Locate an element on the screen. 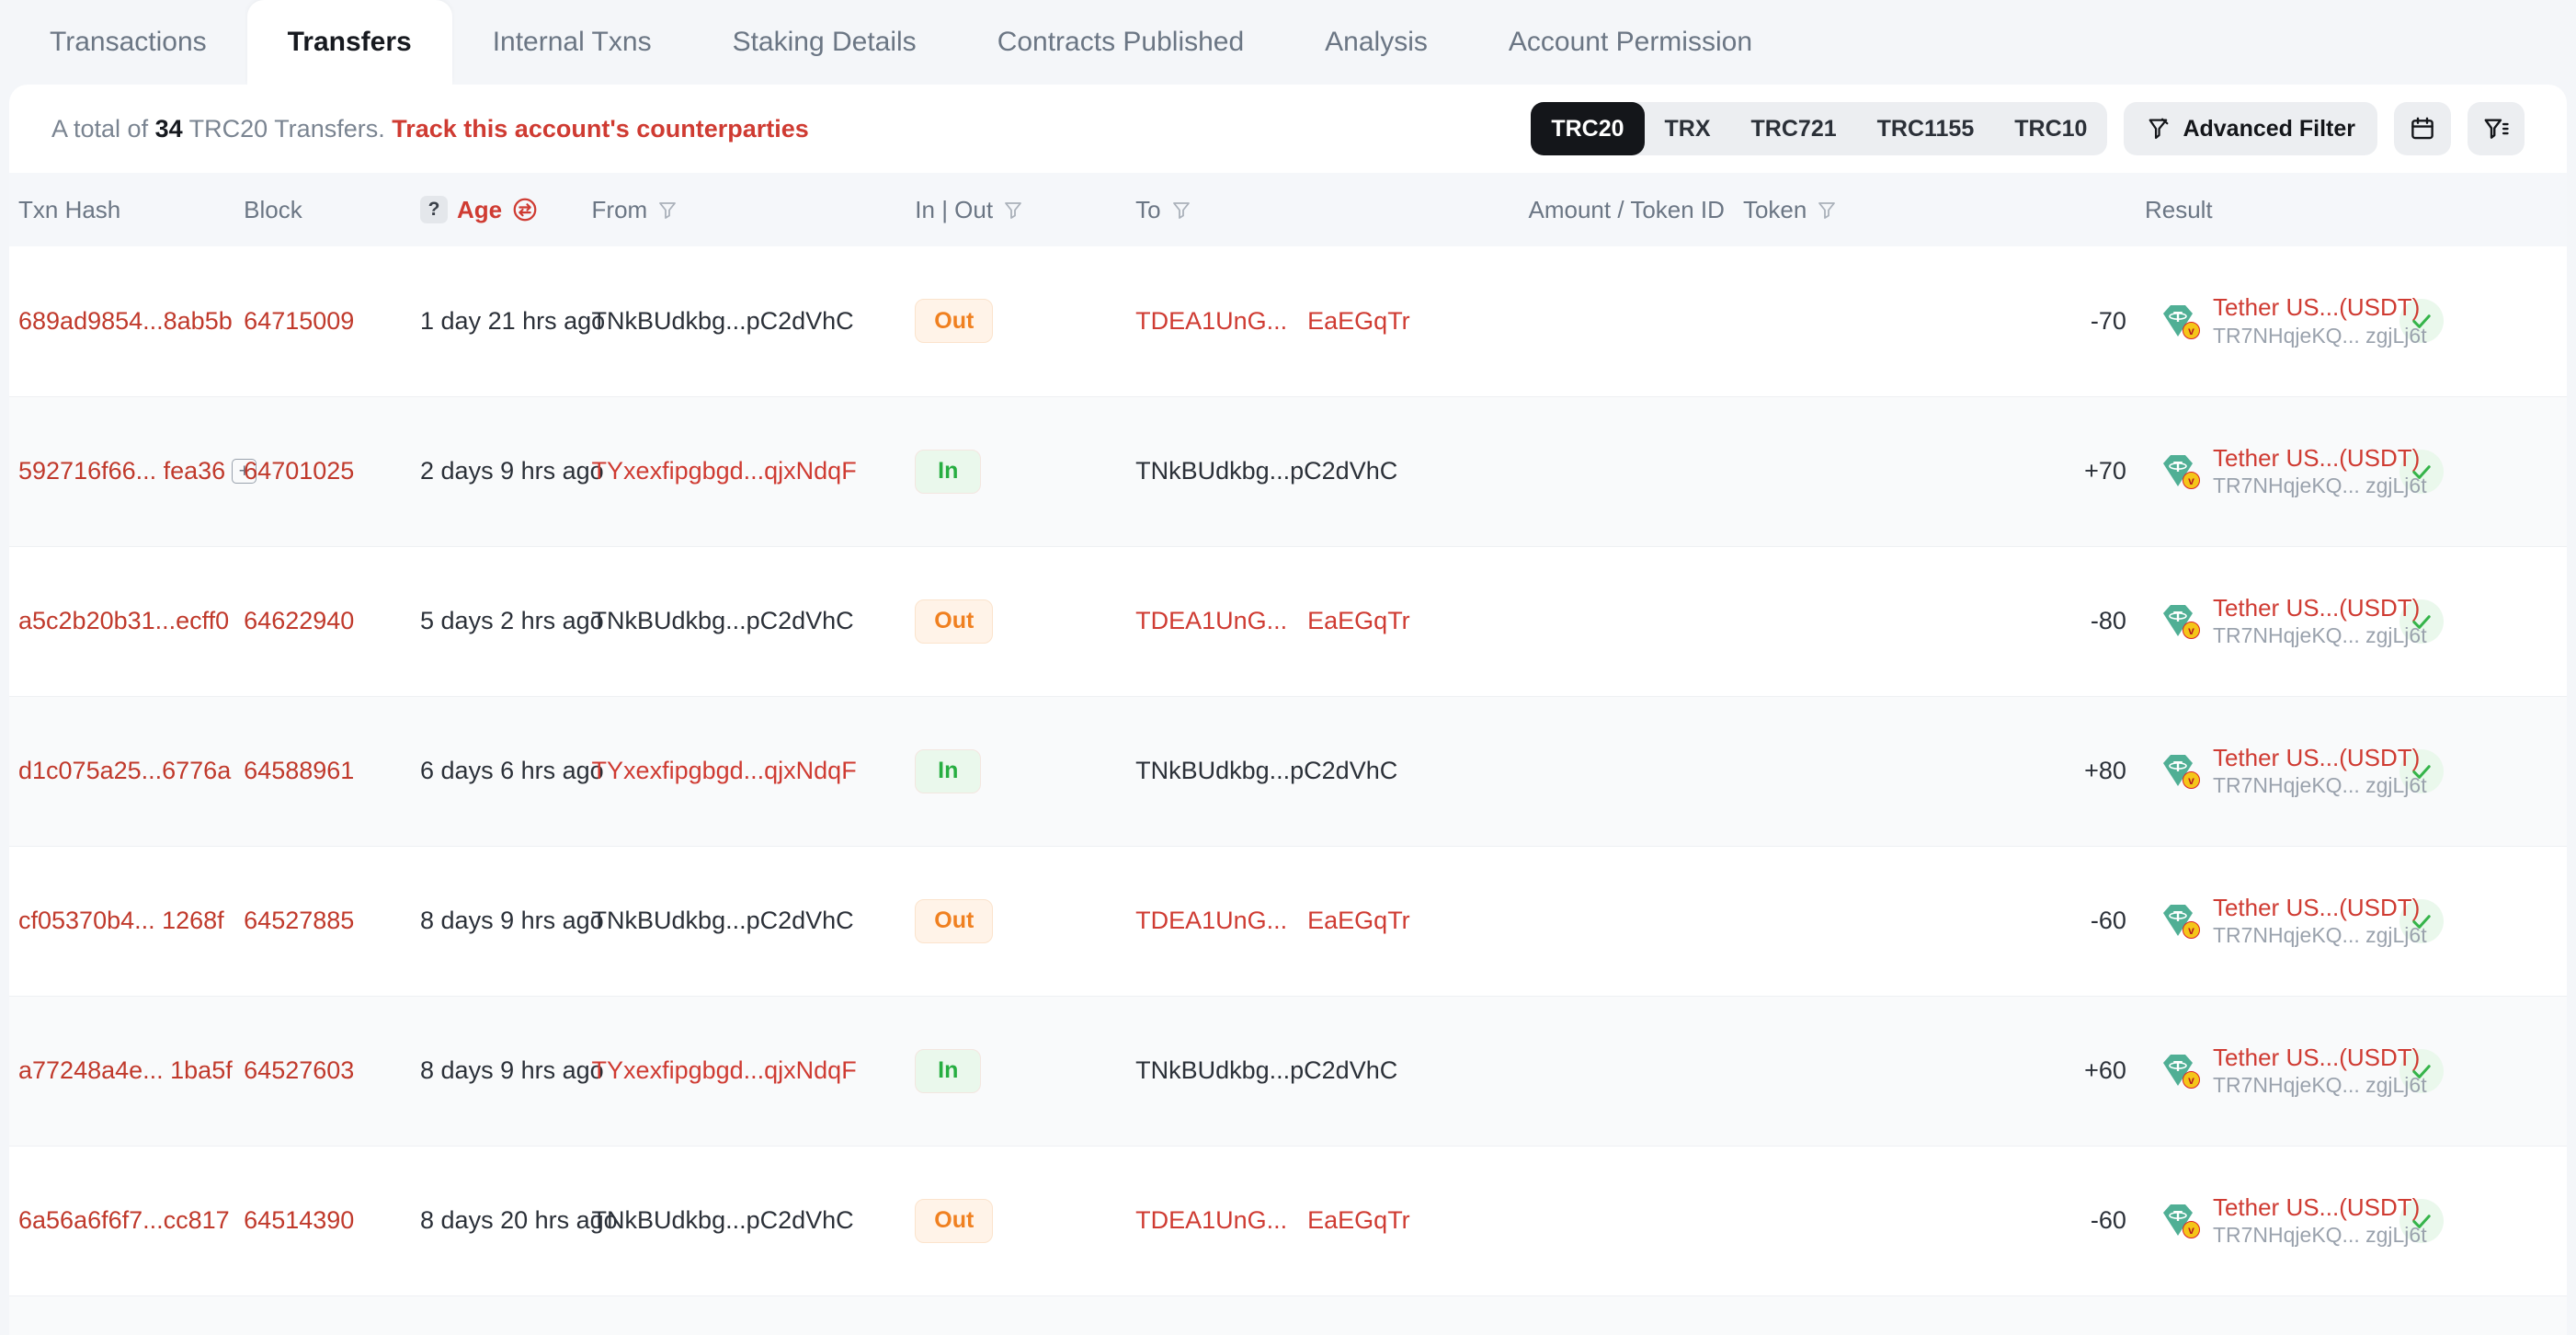 Image resolution: width=2576 pixels, height=1335 pixels. cell-amount: -60 is located at coordinates (2108, 1220).